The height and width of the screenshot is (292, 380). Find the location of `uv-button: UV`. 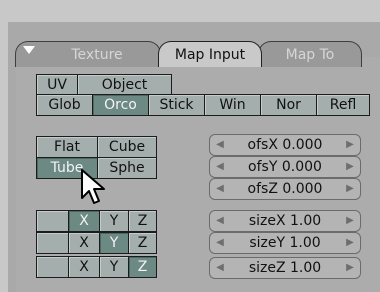

uv-button: UV is located at coordinates (57, 85).